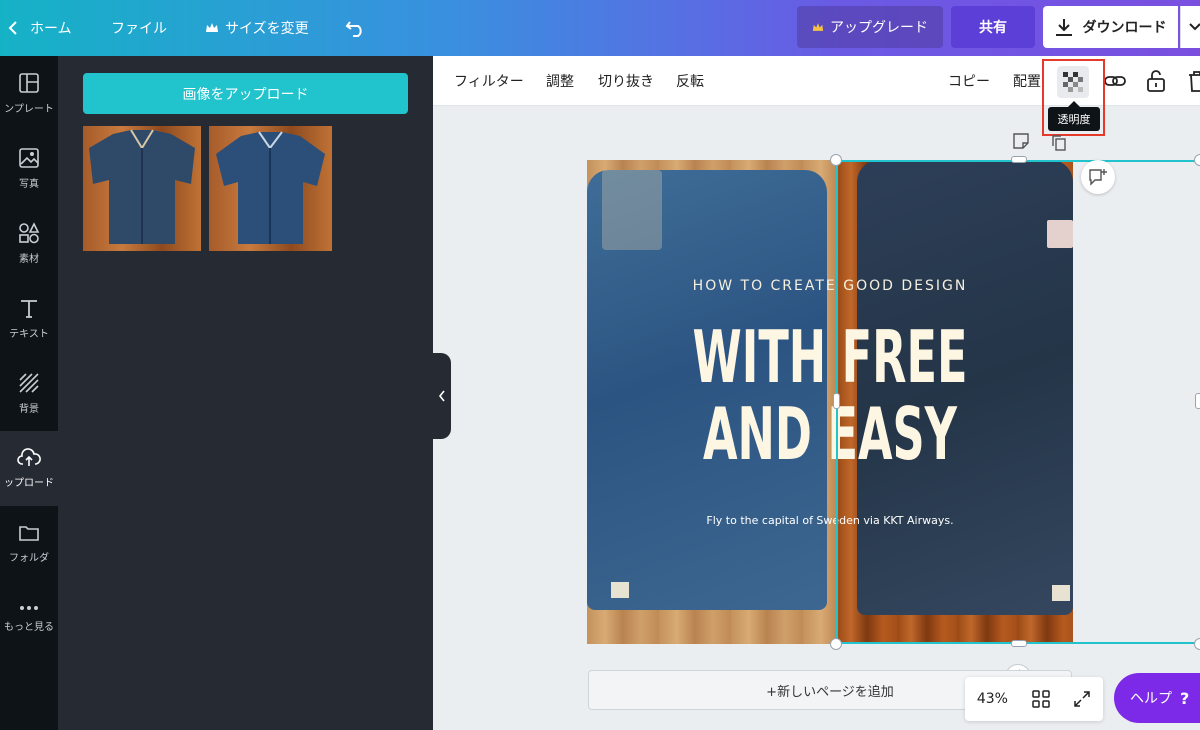  Describe the element at coordinates (1151, 699) in the screenshot. I see `help-label: ヘルプ` at that location.